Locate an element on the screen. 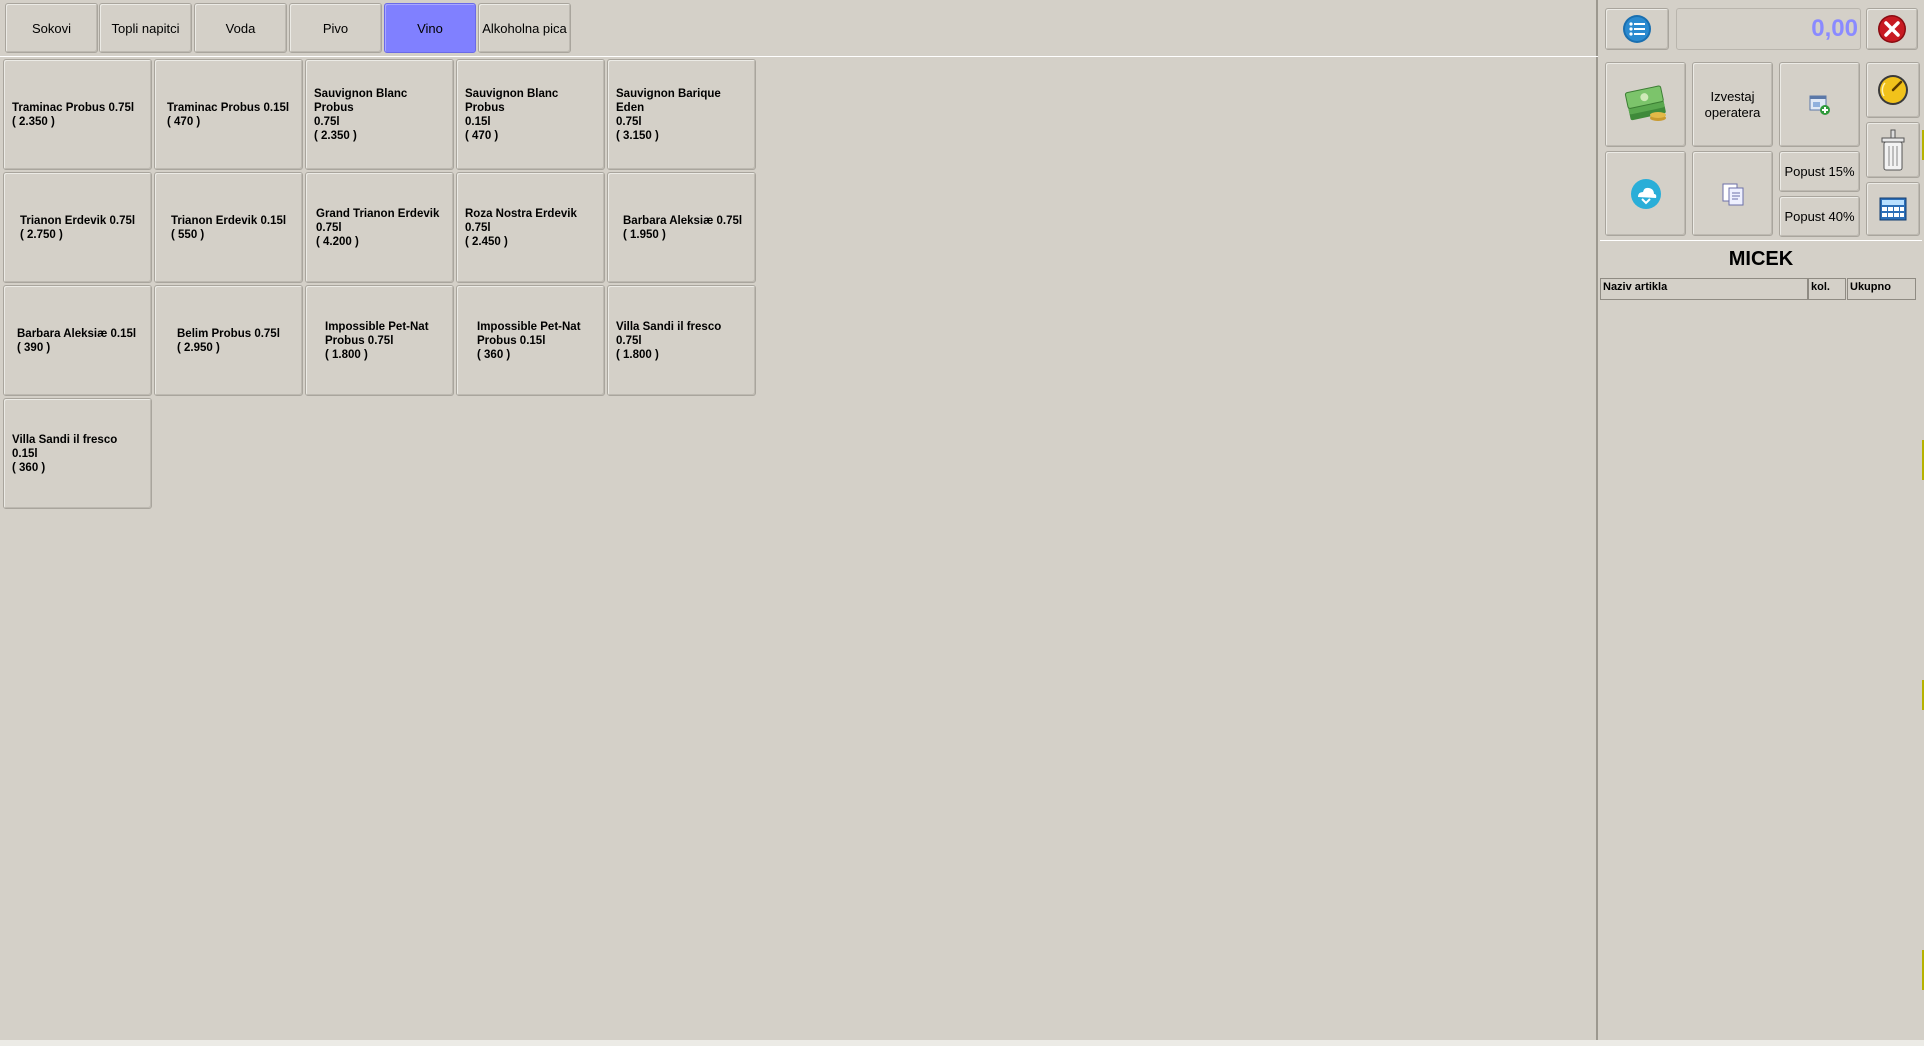 This screenshot has width=1924, height=1046. gauge-button is located at coordinates (1893, 90).